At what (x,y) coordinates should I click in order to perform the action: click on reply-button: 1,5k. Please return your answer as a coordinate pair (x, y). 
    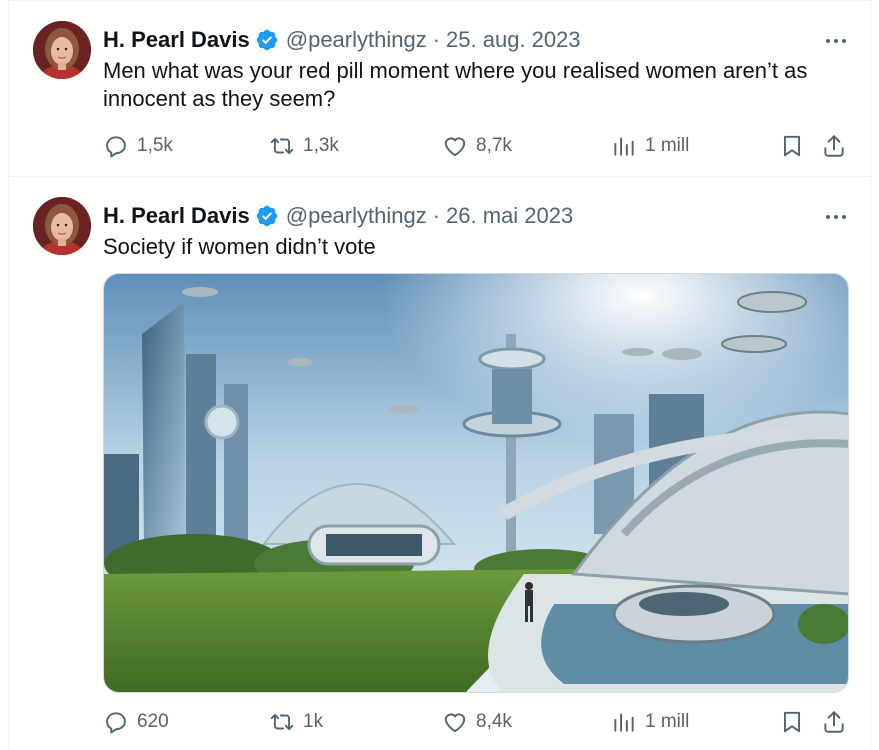
    Looking at the image, I should click on (138, 146).